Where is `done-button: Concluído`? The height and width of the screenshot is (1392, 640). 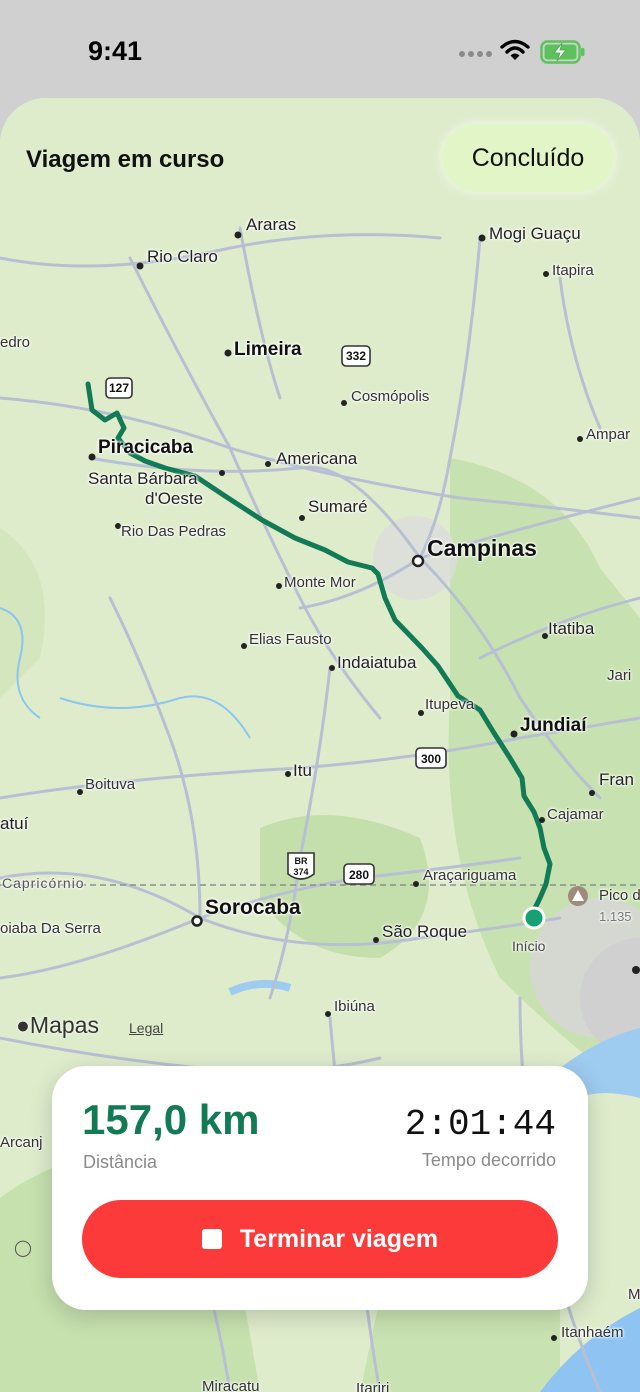 done-button: Concluído is located at coordinates (528, 158).